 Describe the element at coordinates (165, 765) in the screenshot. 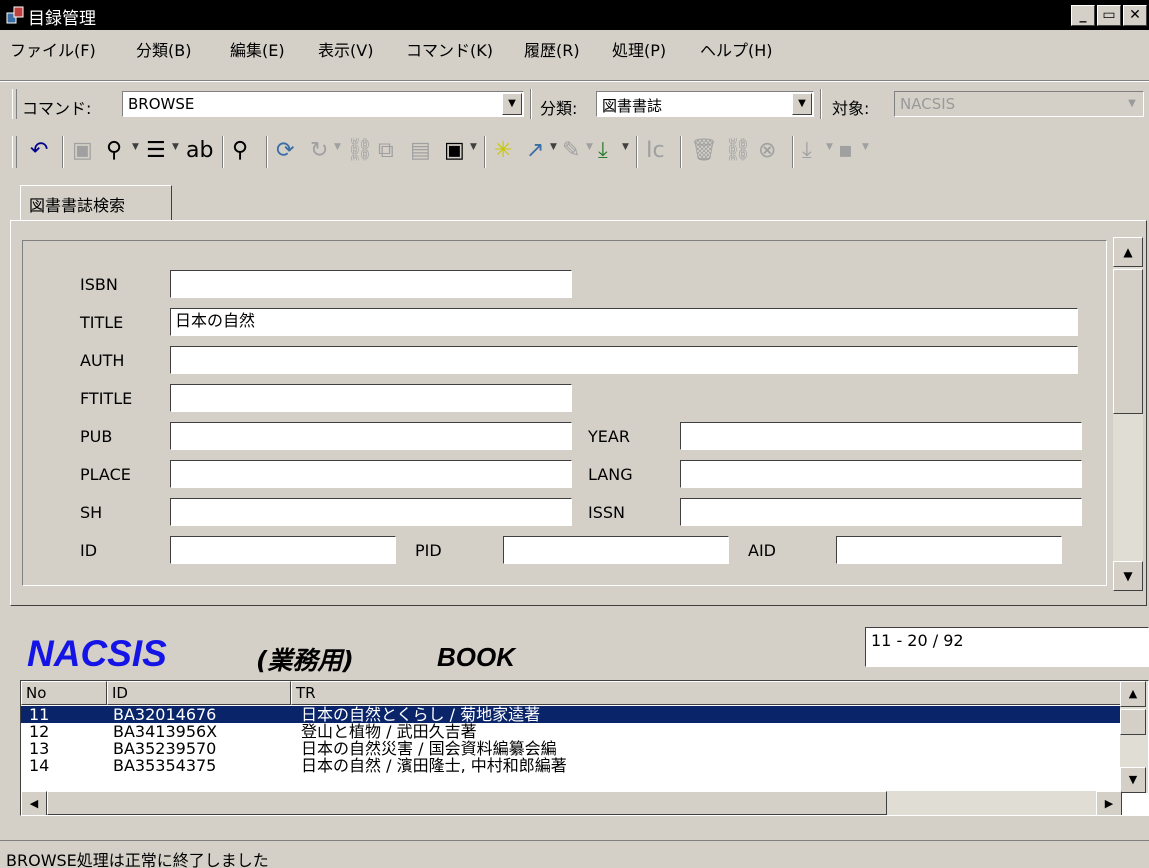

I see `row-id: BA35354375` at that location.